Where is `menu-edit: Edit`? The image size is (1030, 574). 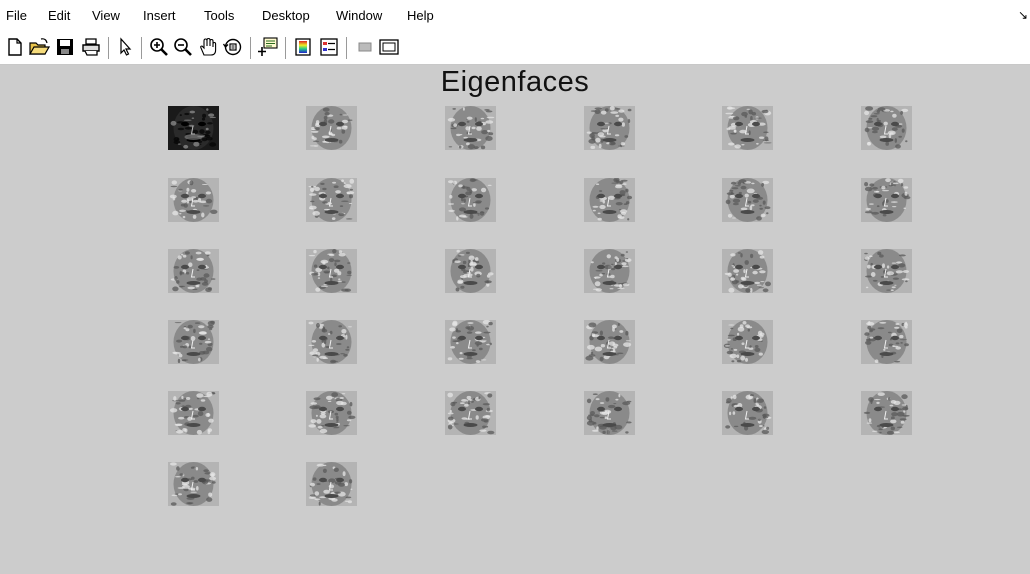 menu-edit: Edit is located at coordinates (59, 15).